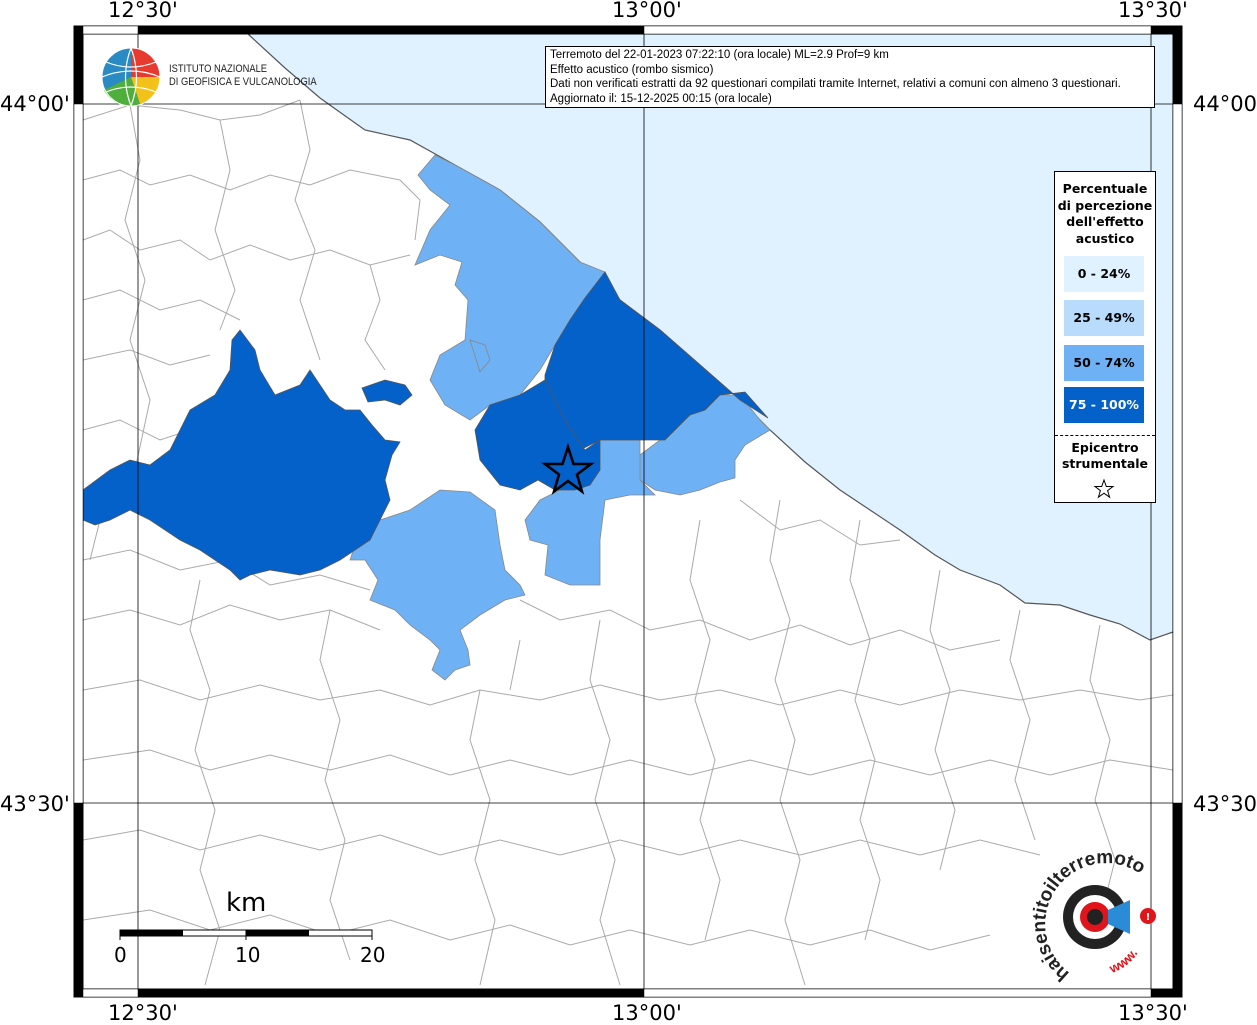 The height and width of the screenshot is (1025, 1257). What do you see at coordinates (1105, 463) in the screenshot?
I see `legend-epicenter-line: strumentale` at bounding box center [1105, 463].